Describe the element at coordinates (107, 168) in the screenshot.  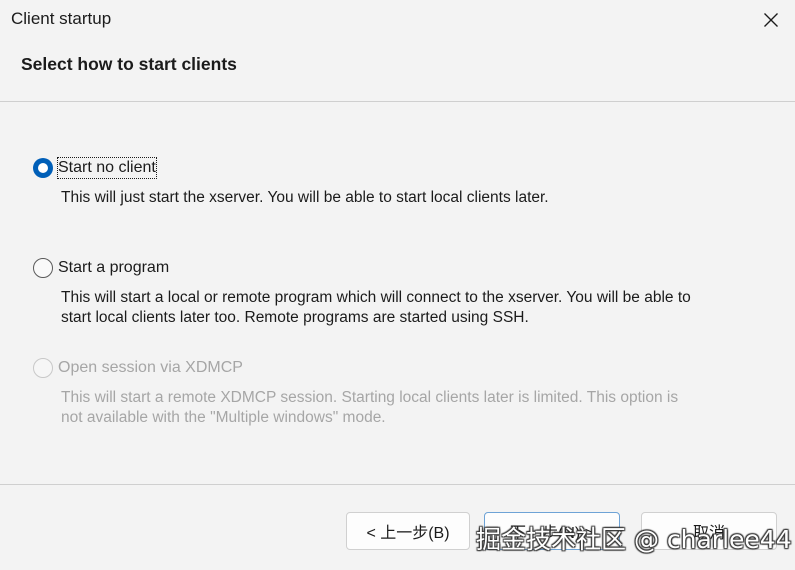
I see `option-label: Start no client` at that location.